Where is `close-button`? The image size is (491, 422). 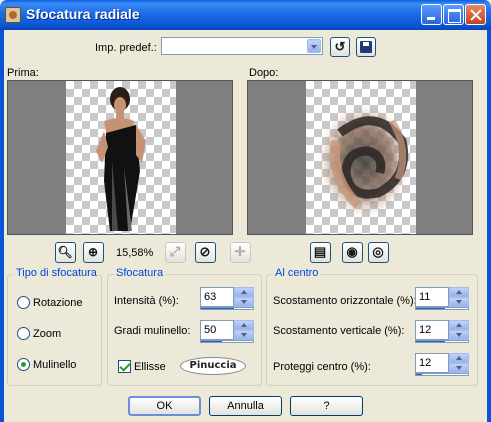
close-button is located at coordinates (475, 14).